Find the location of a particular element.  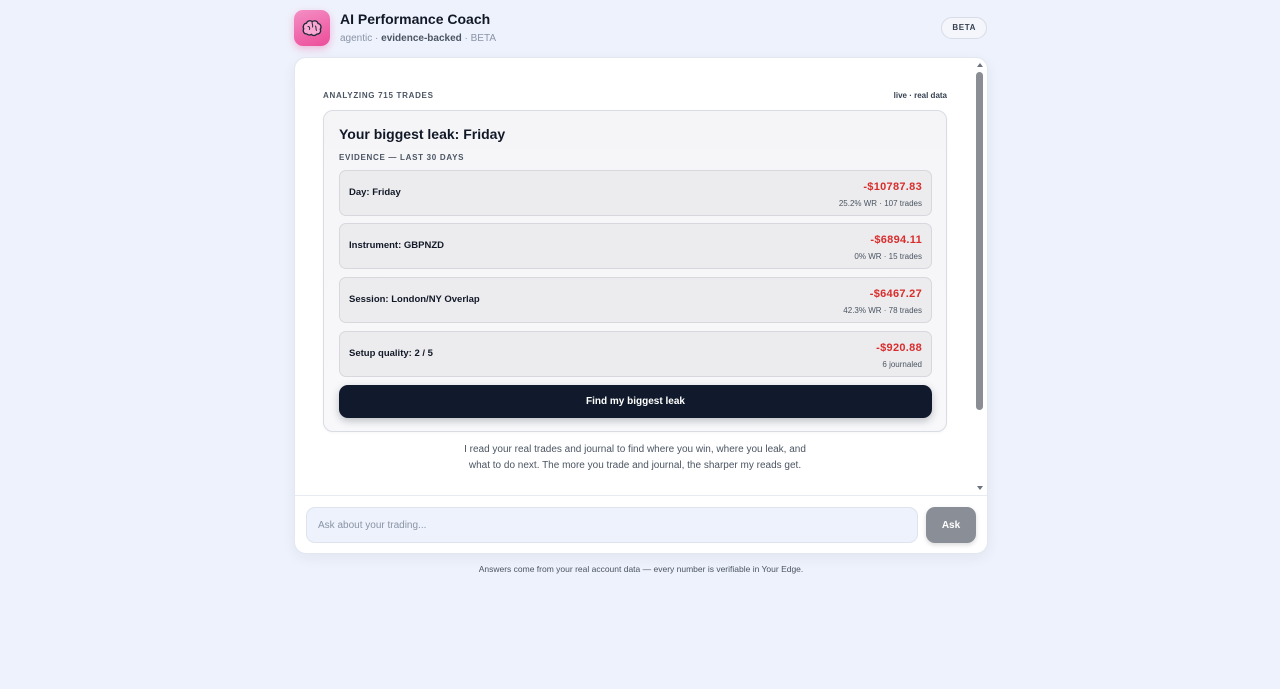

evidence-detail: 6 journaled is located at coordinates (902, 364).